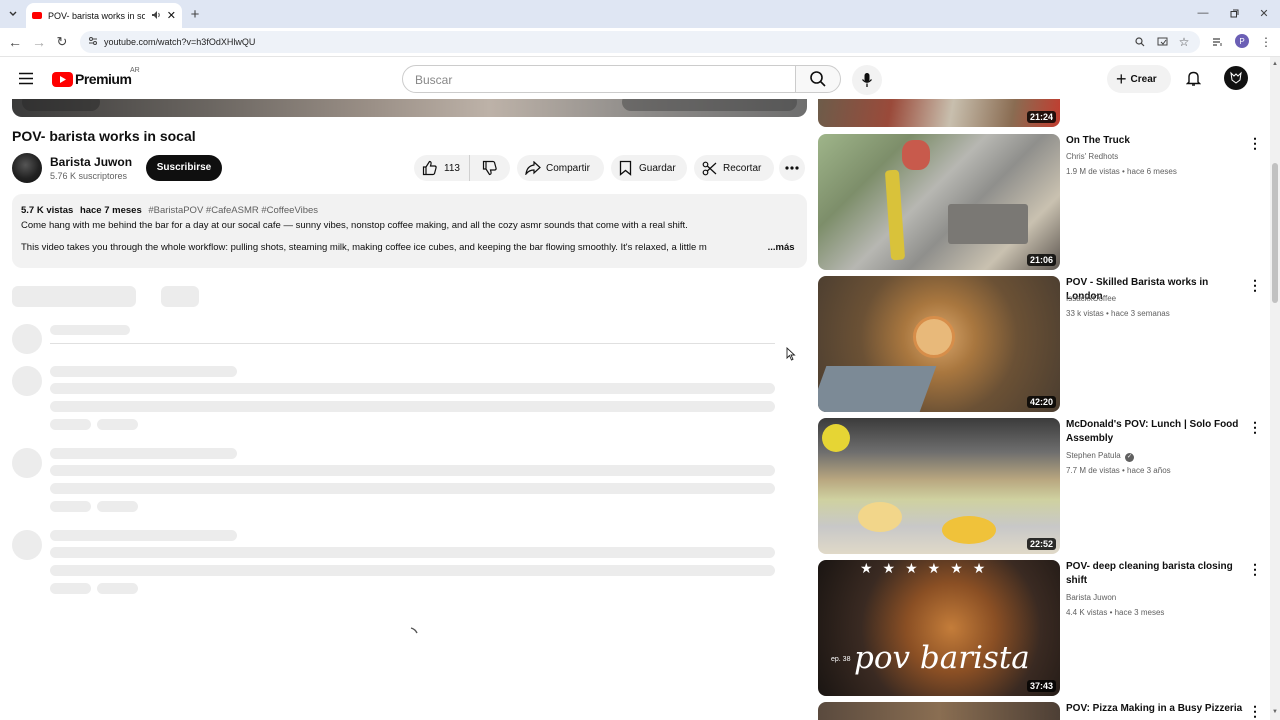 The height and width of the screenshot is (720, 1280). Describe the element at coordinates (1234, 13) in the screenshot. I see `restore-icon` at that location.